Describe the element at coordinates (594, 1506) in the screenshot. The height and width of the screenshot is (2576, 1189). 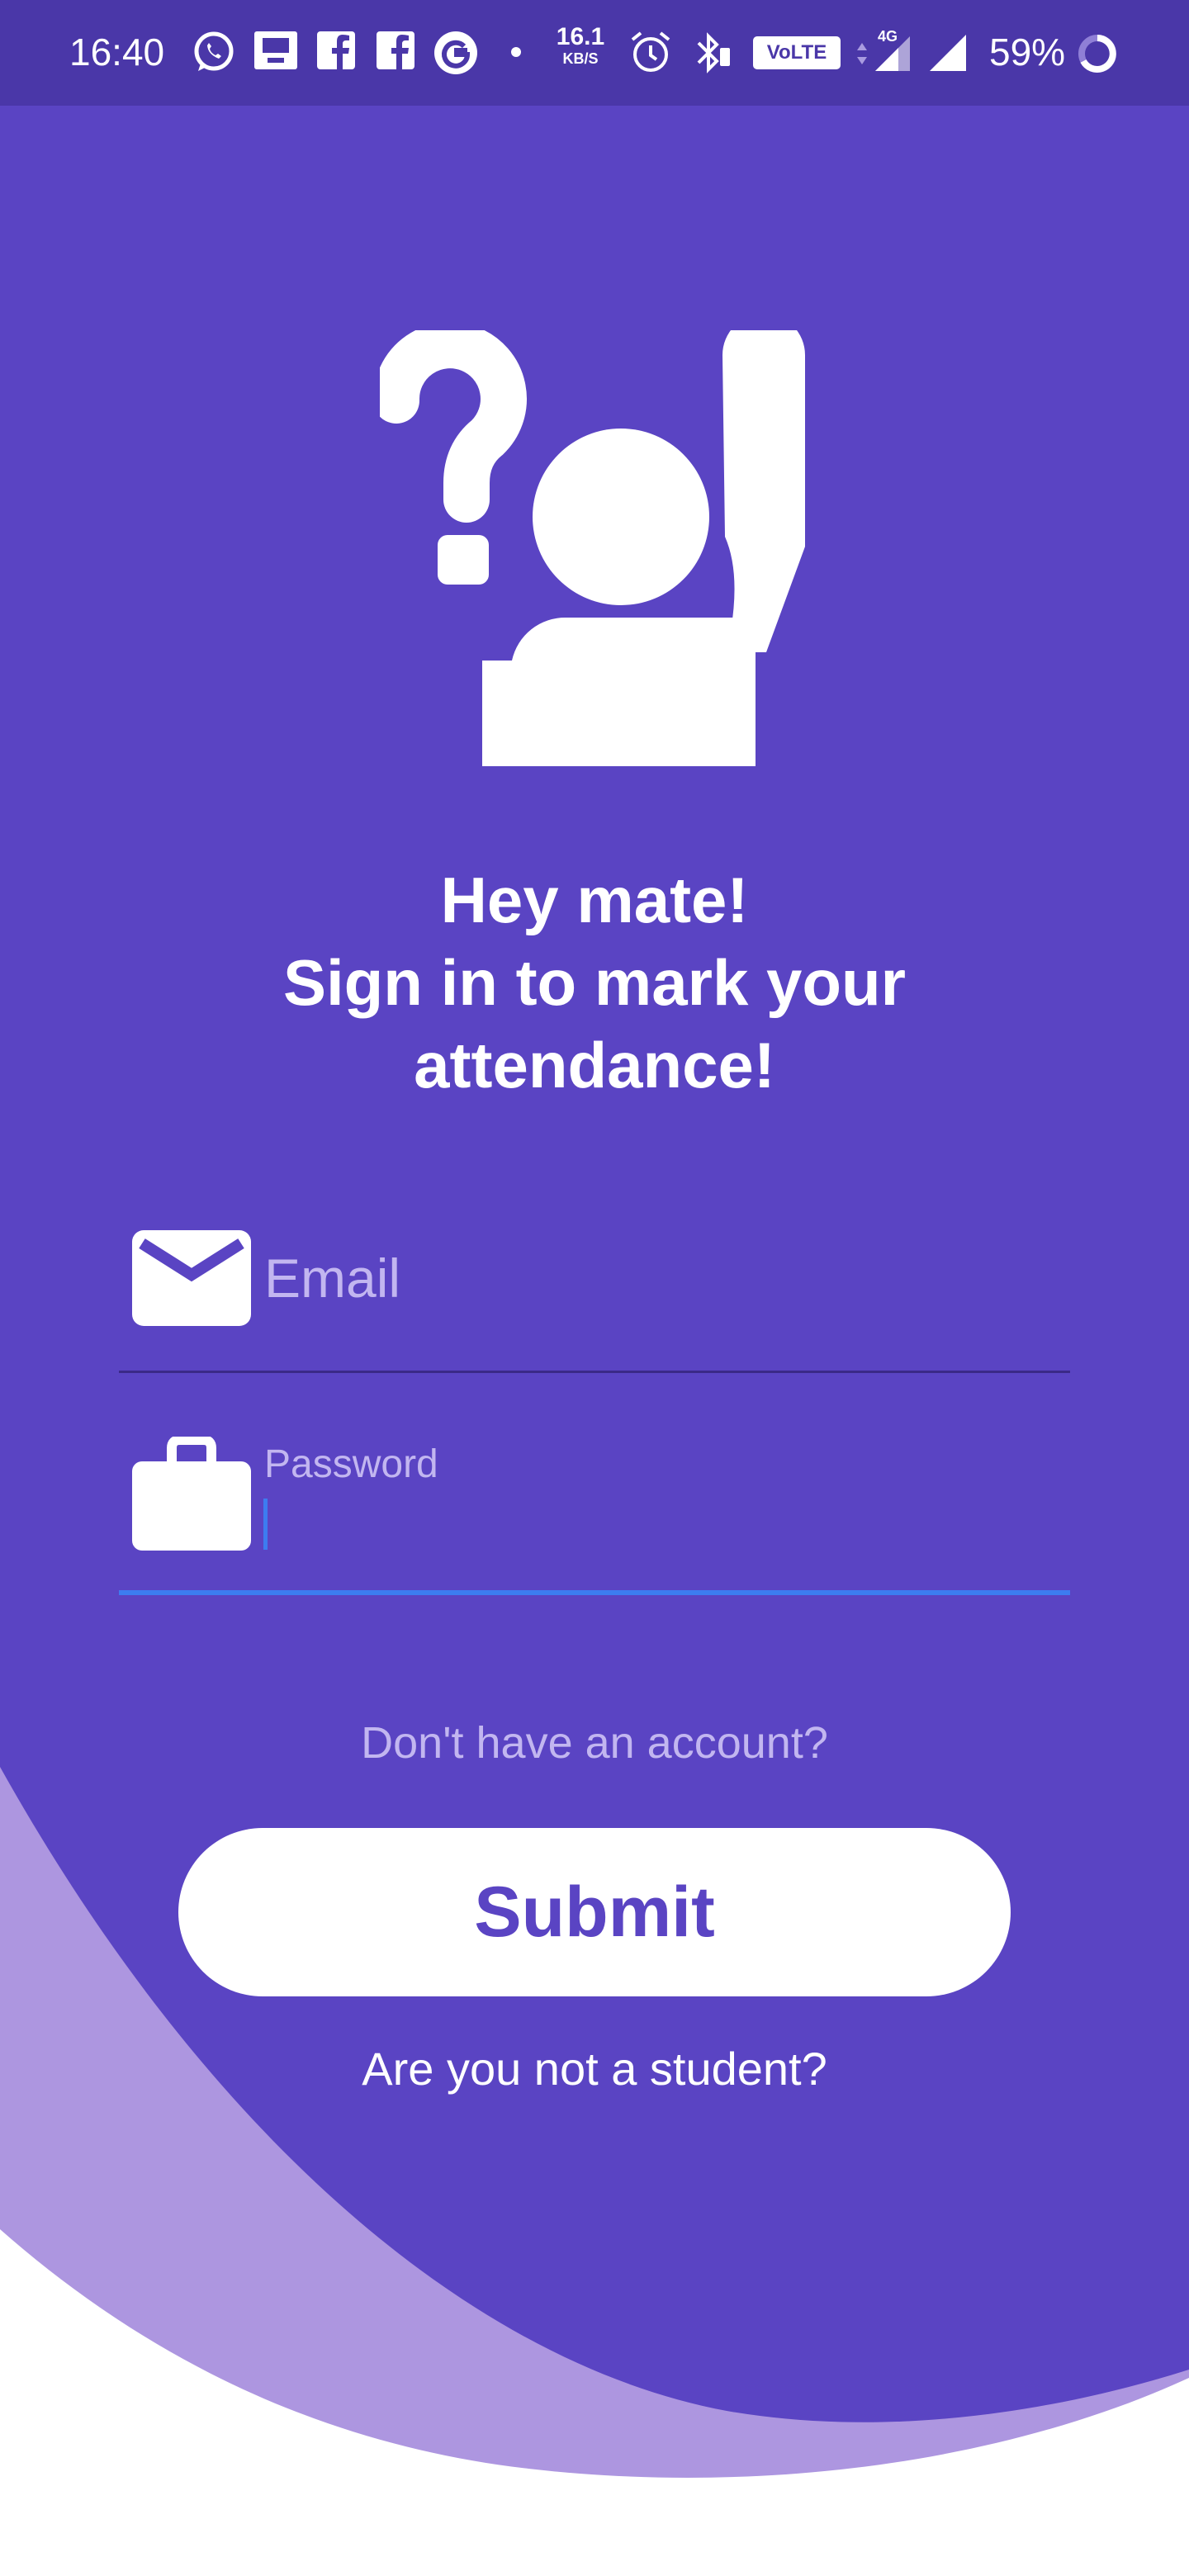
I see `password-field` at that location.